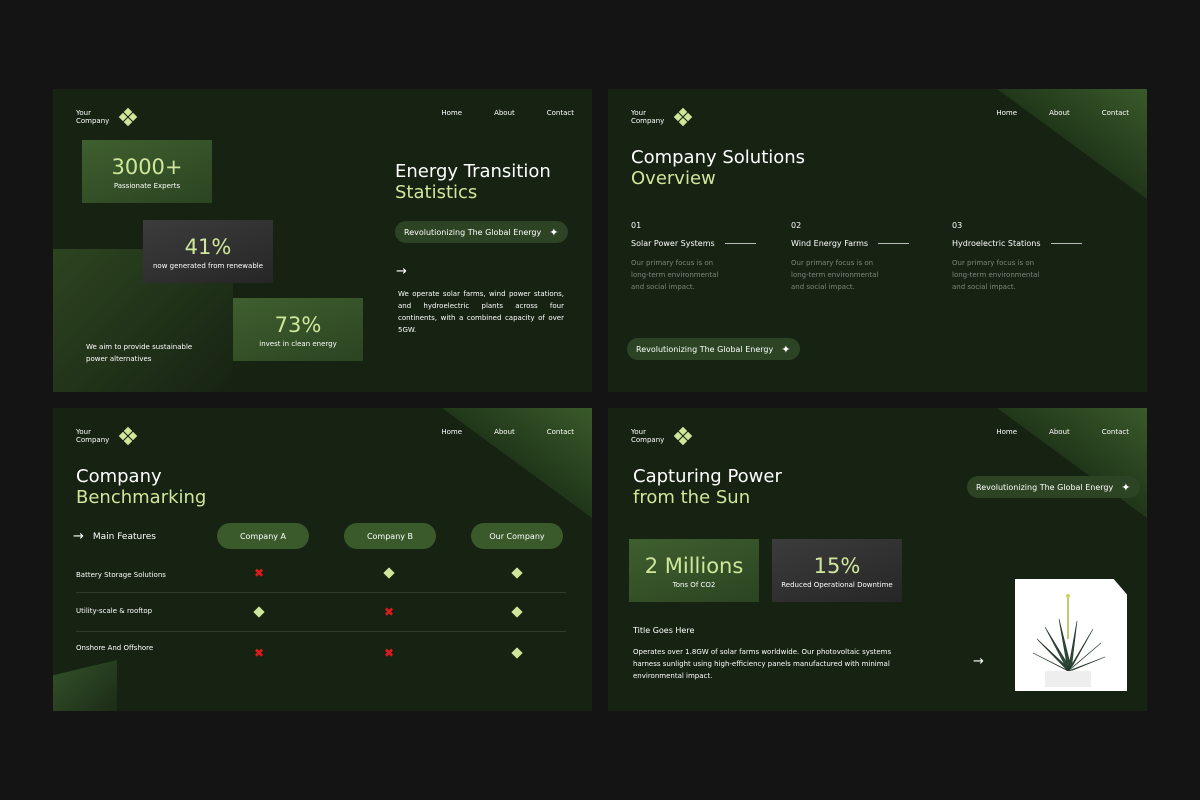 The height and width of the screenshot is (800, 1200). Describe the element at coordinates (298, 324) in the screenshot. I see `stat-value: 73%` at that location.